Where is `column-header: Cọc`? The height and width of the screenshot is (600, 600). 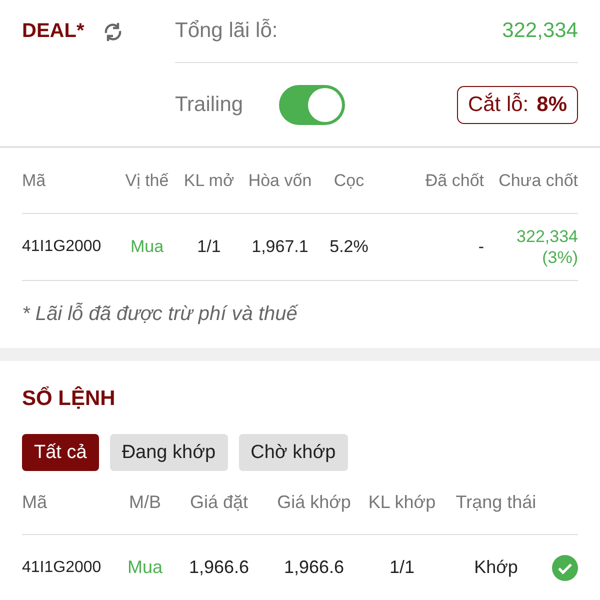 column-header: Cọc is located at coordinates (349, 180).